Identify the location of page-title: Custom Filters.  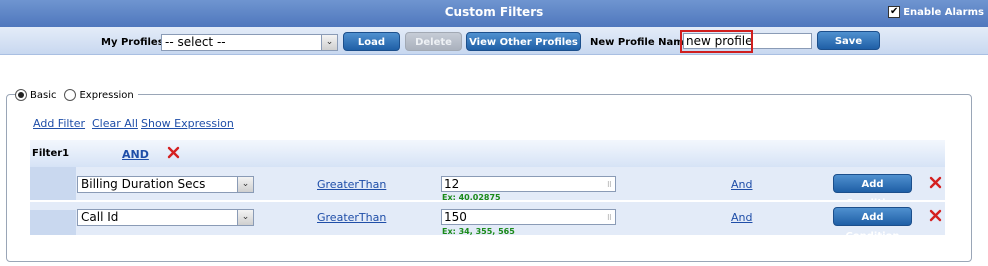
(494, 12).